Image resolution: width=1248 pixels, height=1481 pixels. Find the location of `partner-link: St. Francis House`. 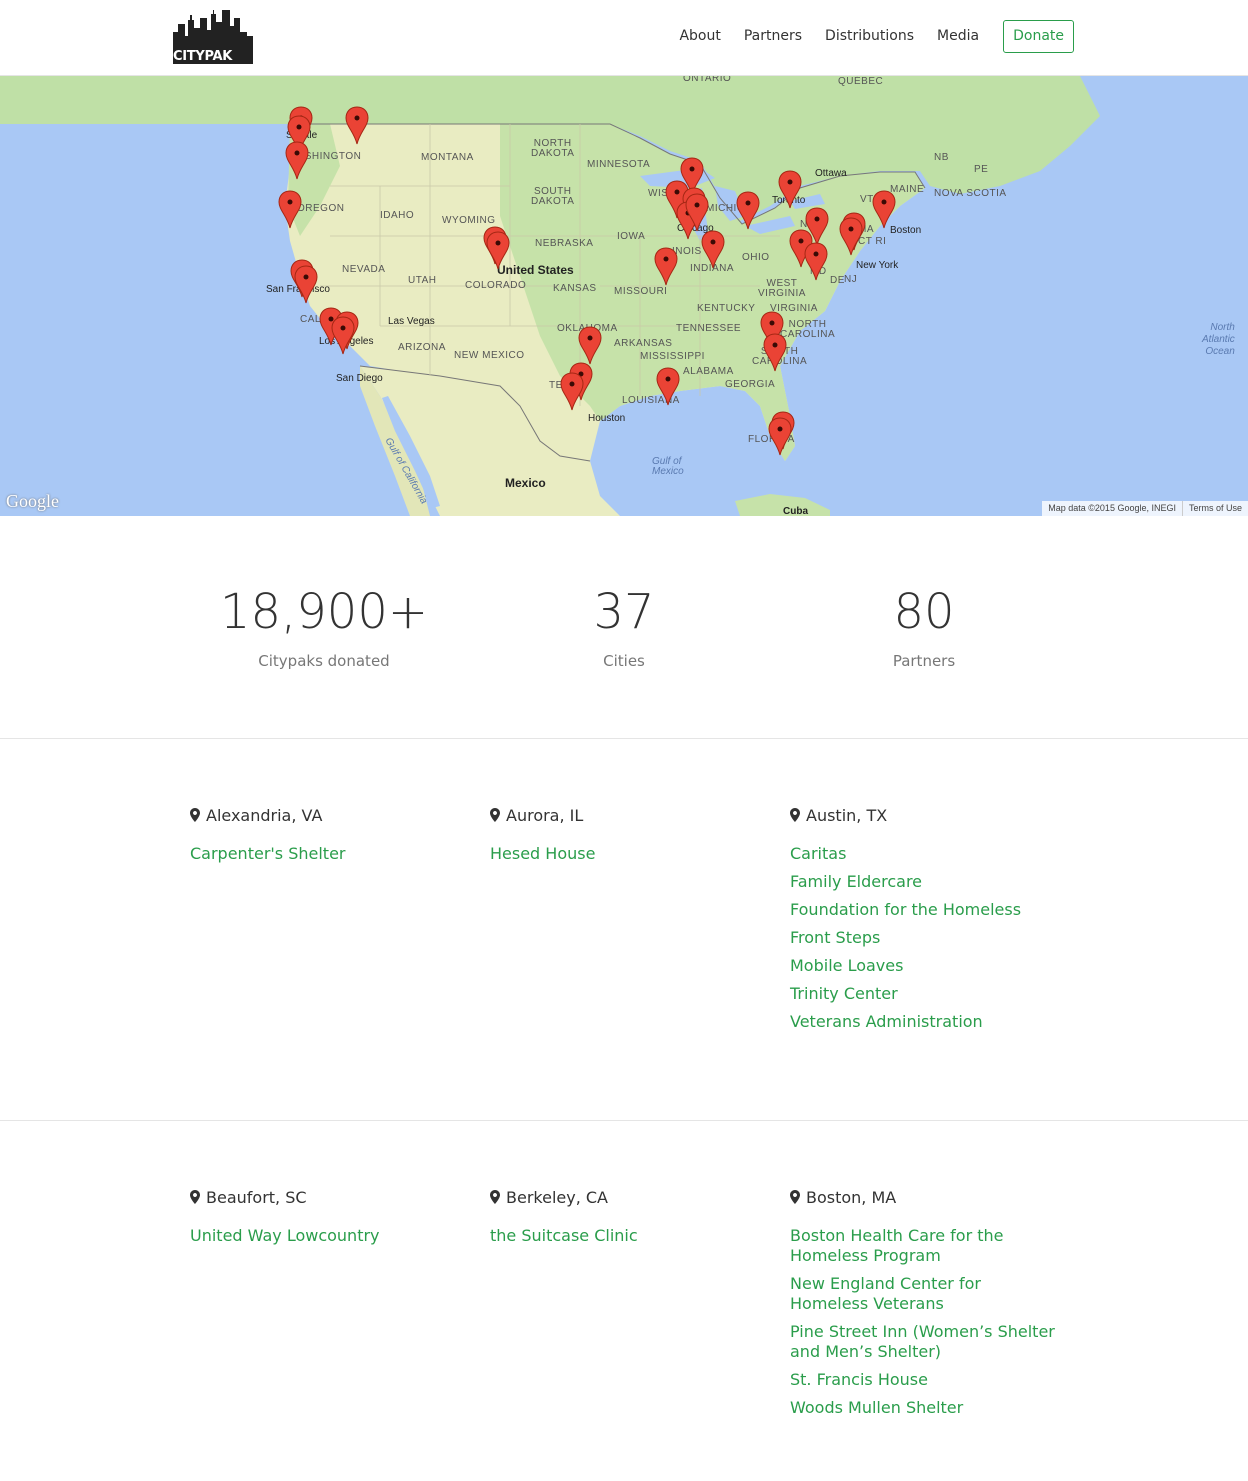

partner-link: St. Francis House is located at coordinates (925, 1380).